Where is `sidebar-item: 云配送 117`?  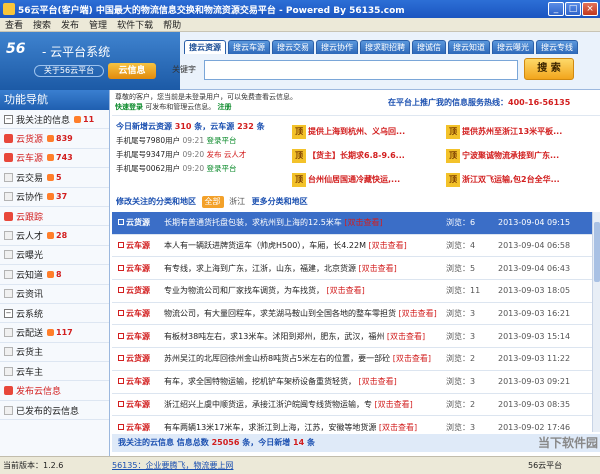 sidebar-item: 云配送 117 is located at coordinates (54, 333).